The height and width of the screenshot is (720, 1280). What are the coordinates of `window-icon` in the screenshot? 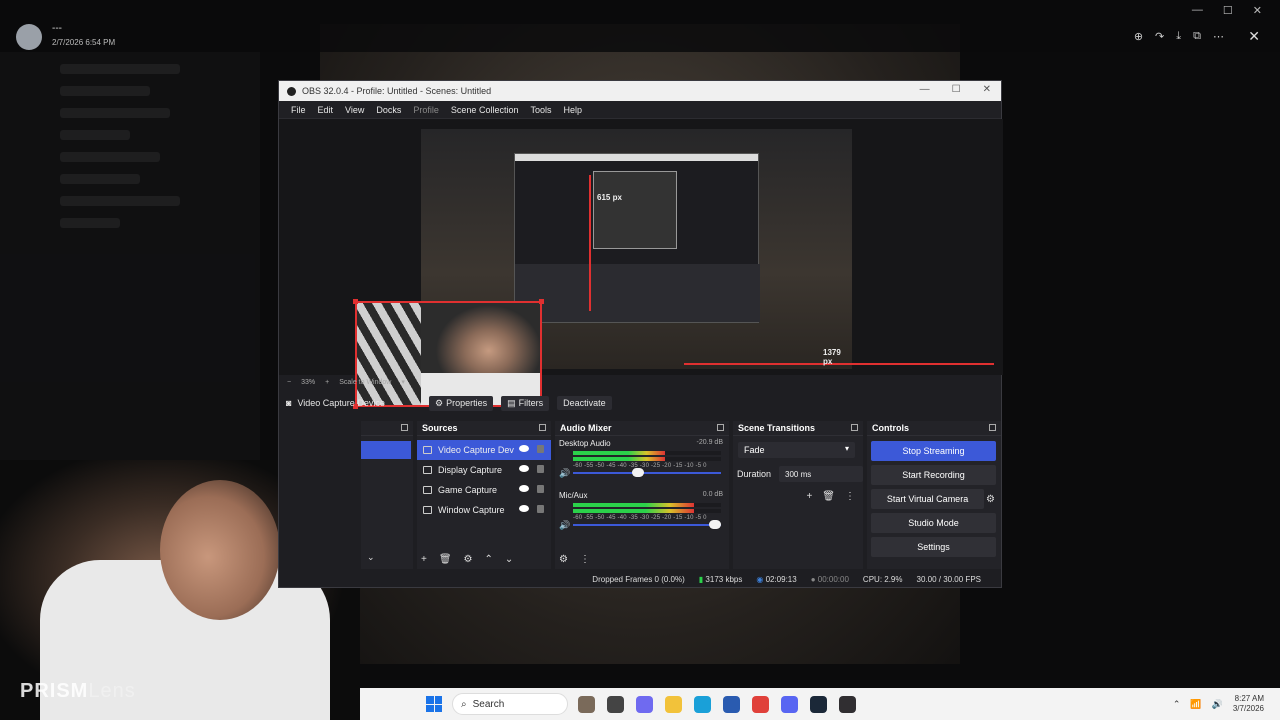 It's located at (427, 510).